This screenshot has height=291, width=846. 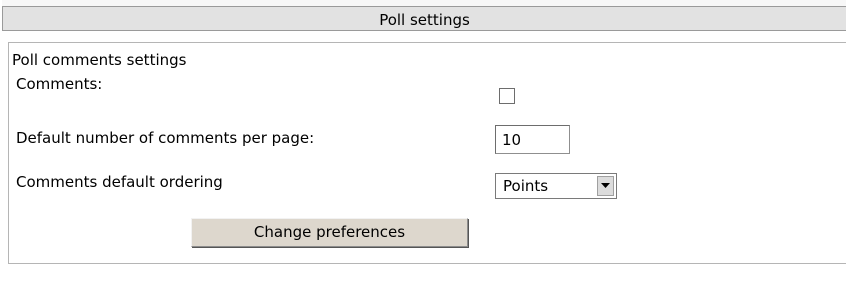 I want to click on per-page-label: Default number of comments per page:, so click(x=165, y=138).